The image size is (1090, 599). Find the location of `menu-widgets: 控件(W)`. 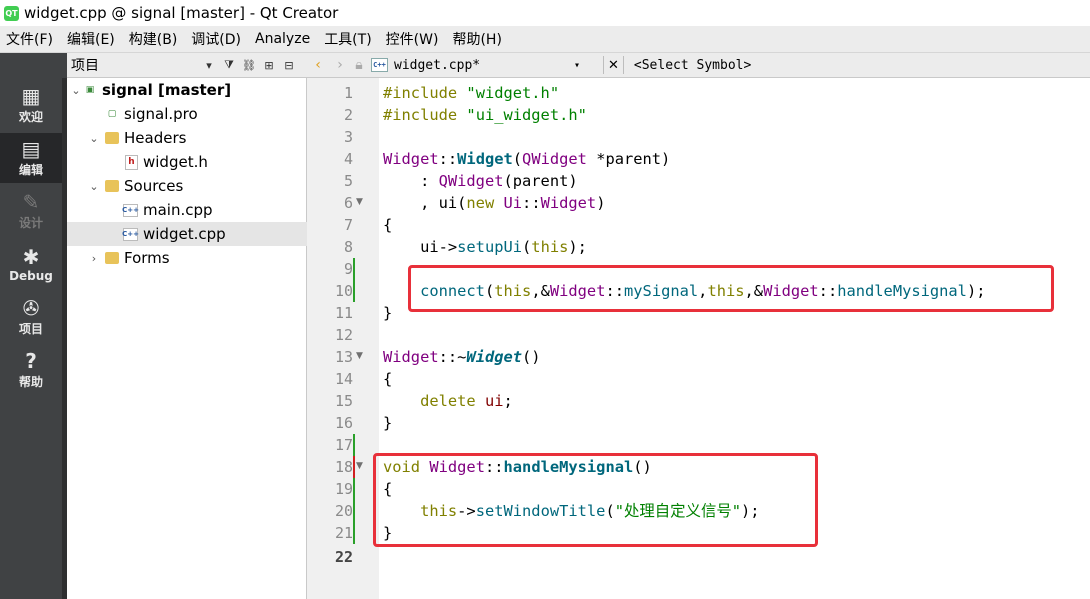

menu-widgets: 控件(W) is located at coordinates (413, 39).